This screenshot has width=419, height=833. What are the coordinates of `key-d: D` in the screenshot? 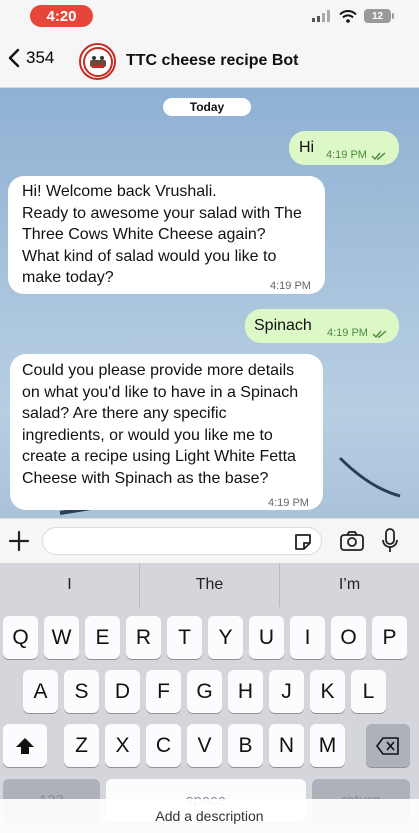 It's located at (122, 691).